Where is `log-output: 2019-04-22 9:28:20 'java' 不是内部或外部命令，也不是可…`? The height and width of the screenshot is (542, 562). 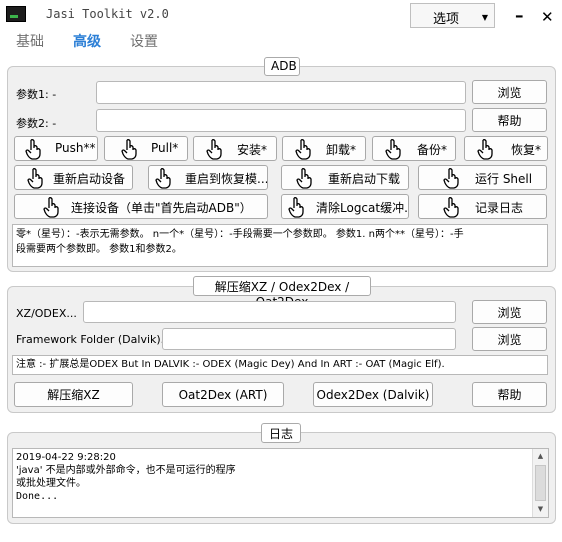 log-output: 2019-04-22 9:28:20 'java' 不是内部或外部命令，也不是可… is located at coordinates (280, 483).